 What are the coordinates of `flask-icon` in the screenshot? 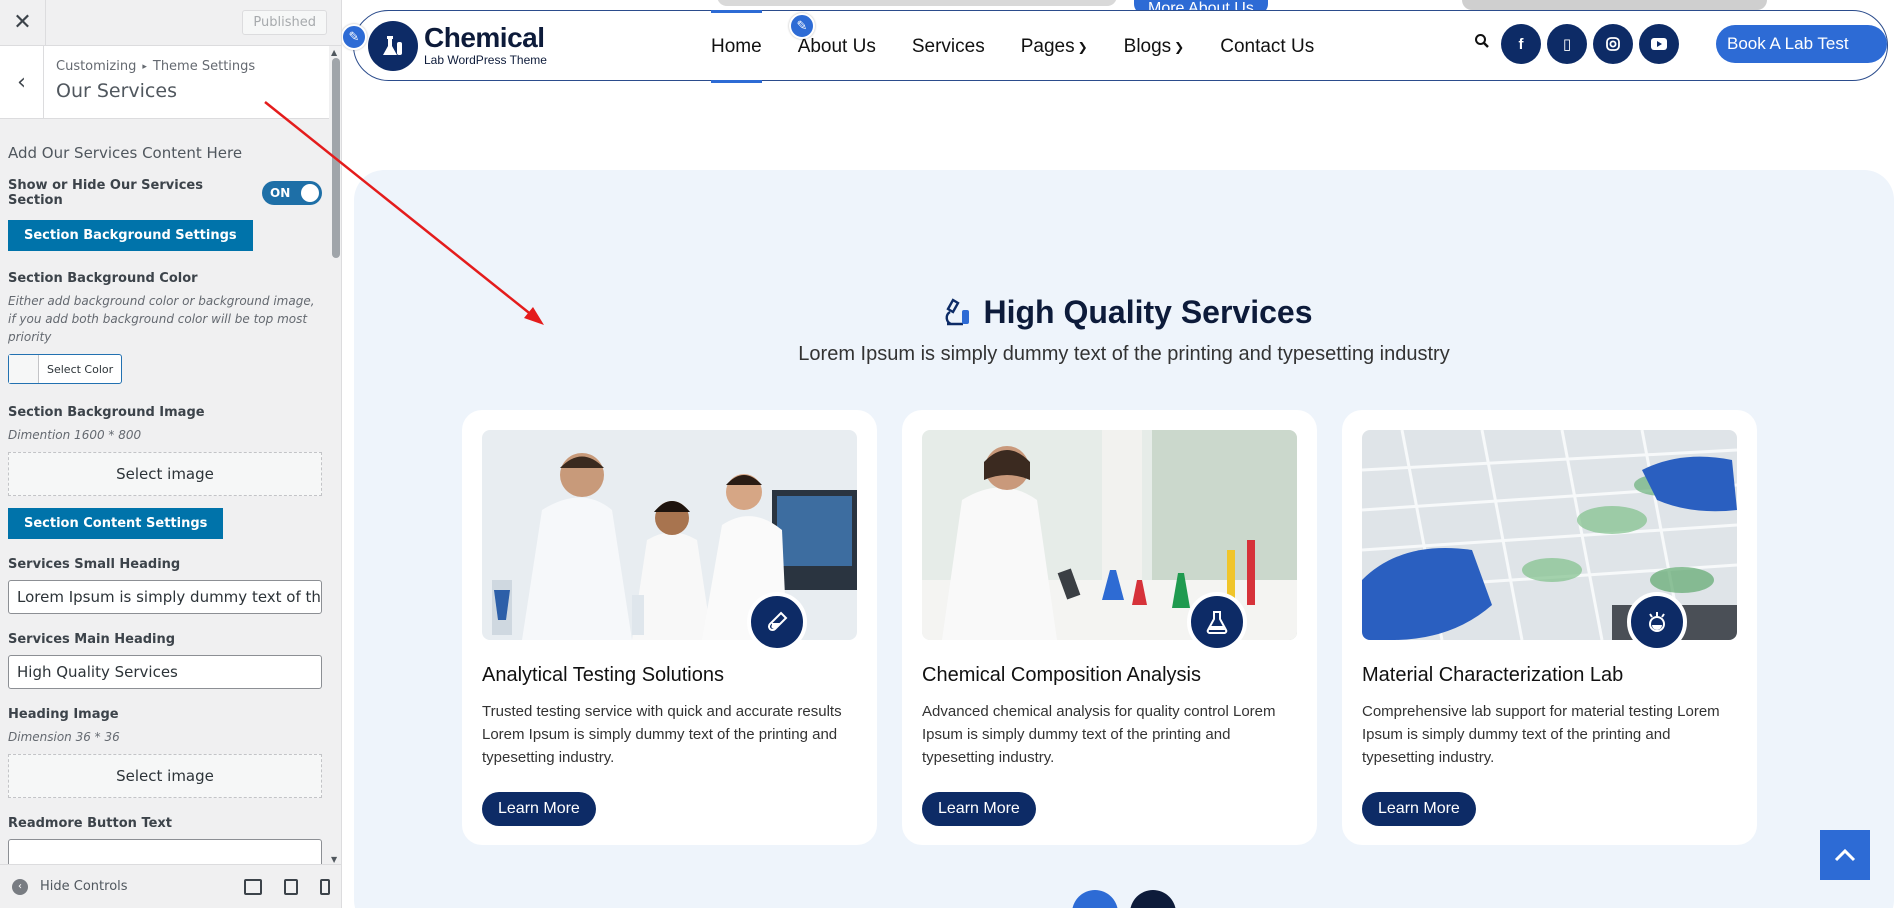 It's located at (1217, 622).